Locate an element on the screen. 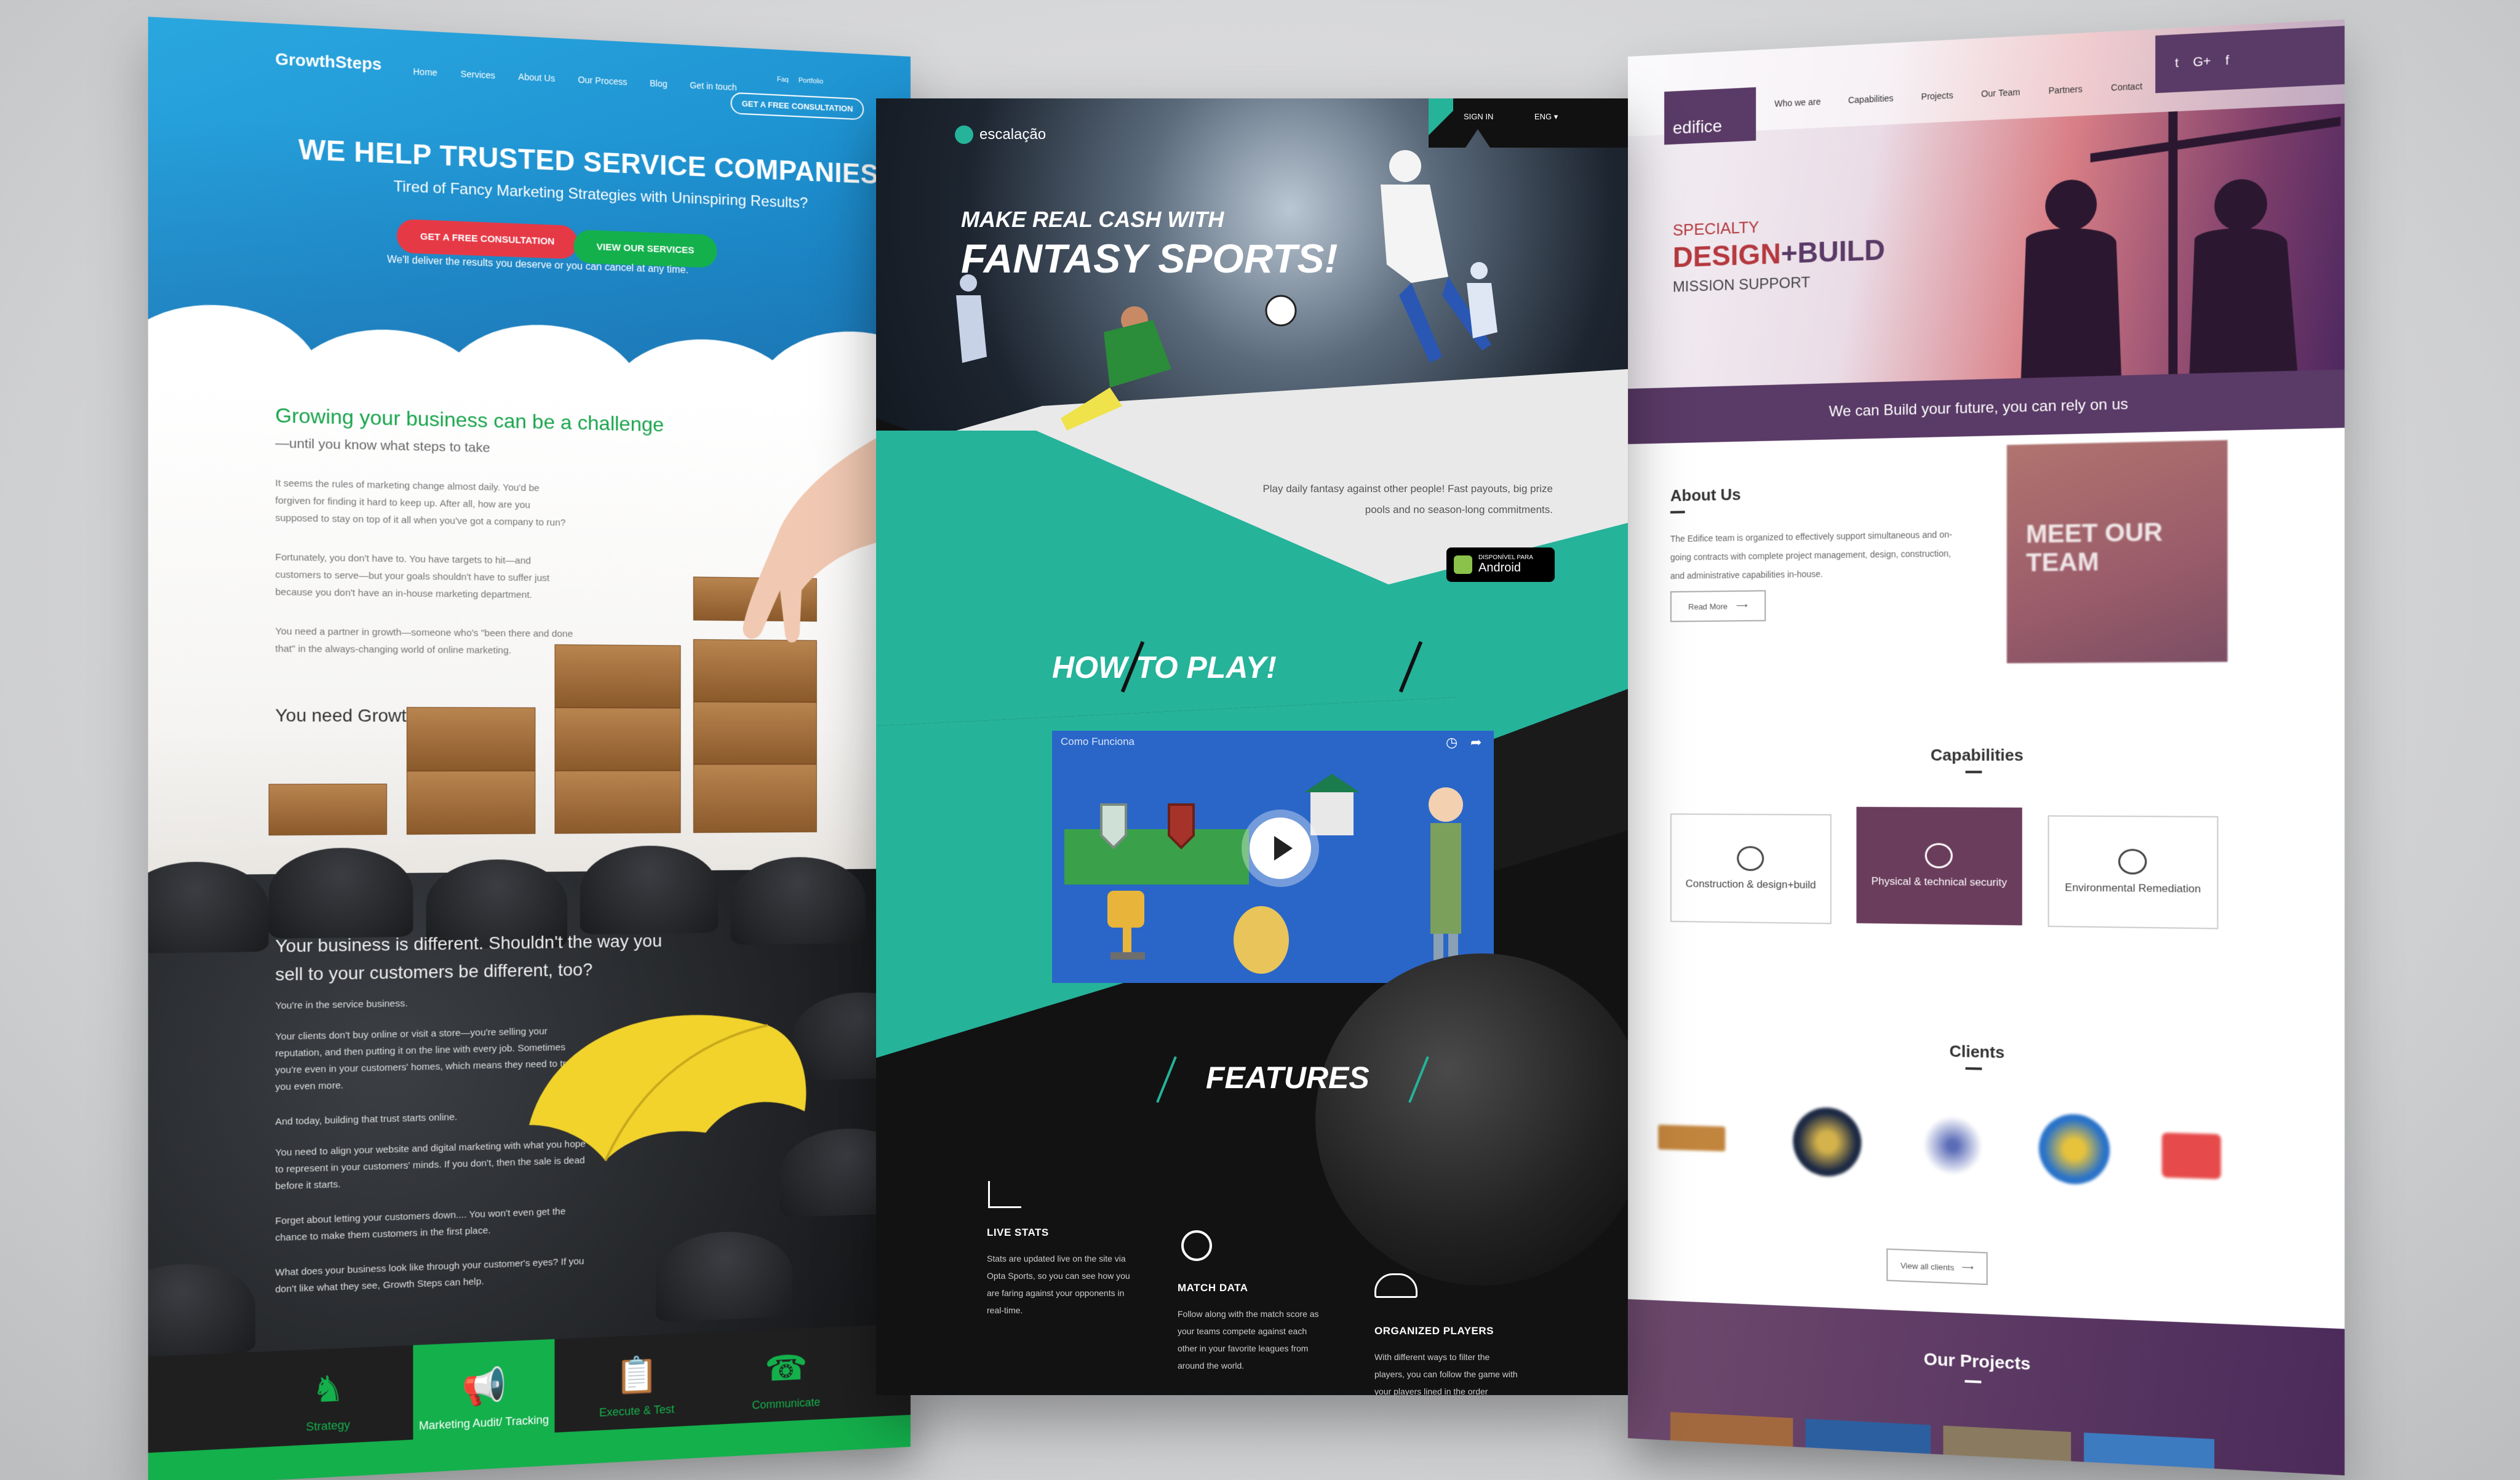 The width and height of the screenshot is (2520, 1480). challenge-title: Growing your business can be a challenge is located at coordinates (469, 420).